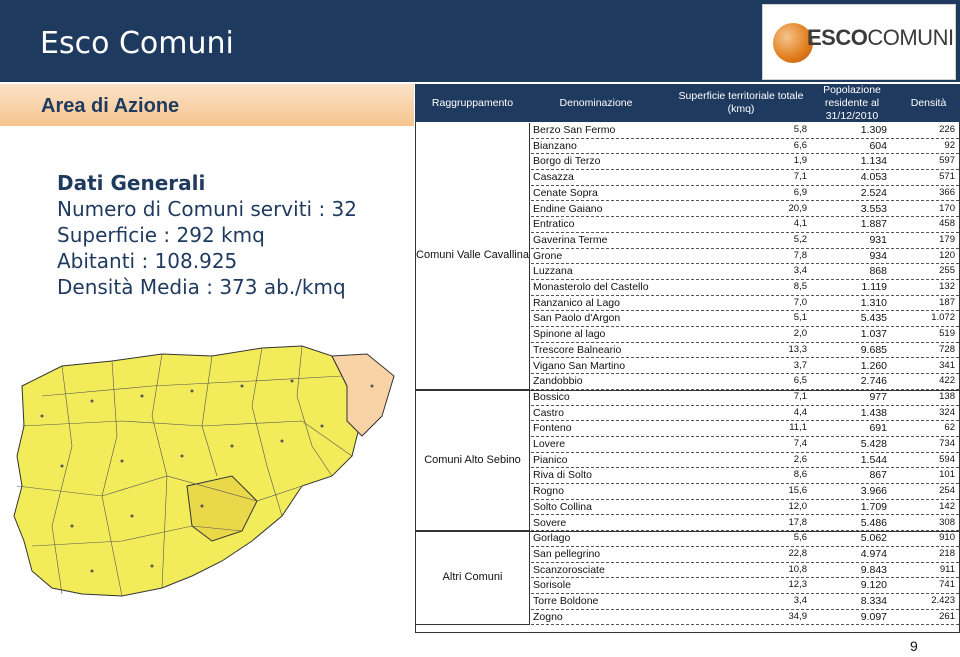 This screenshot has height=657, width=960. What do you see at coordinates (878, 255) in the screenshot?
I see `cell-popolazione: 934` at bounding box center [878, 255].